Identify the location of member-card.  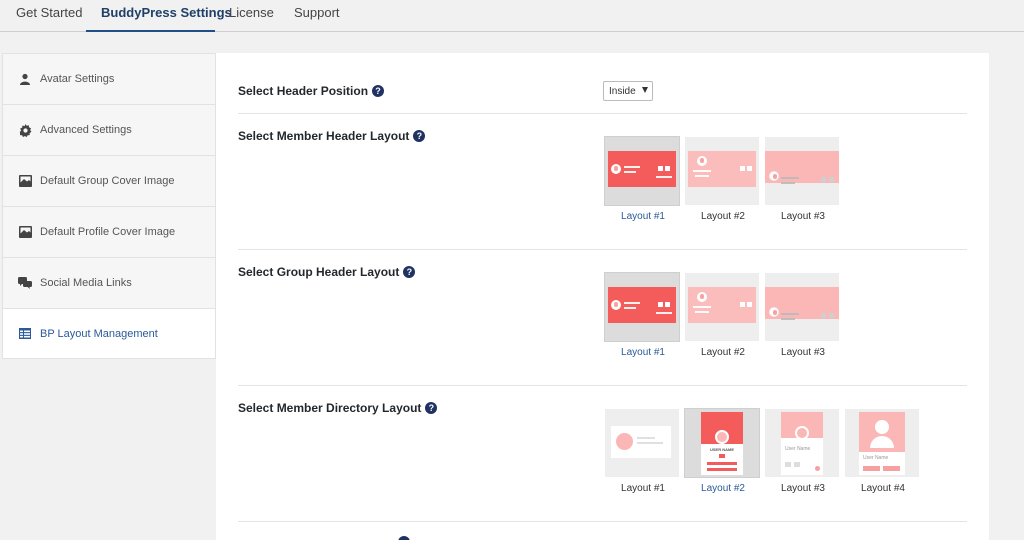
(641, 442).